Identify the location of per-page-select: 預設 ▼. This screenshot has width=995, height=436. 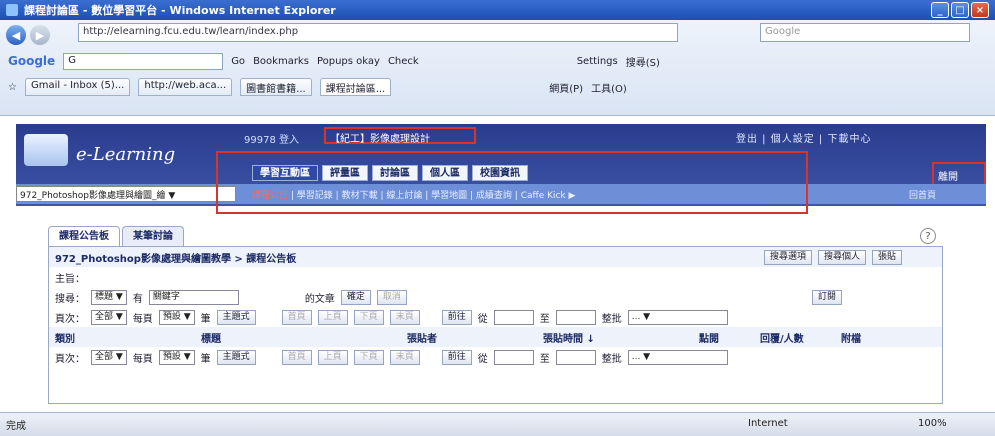
(176, 317).